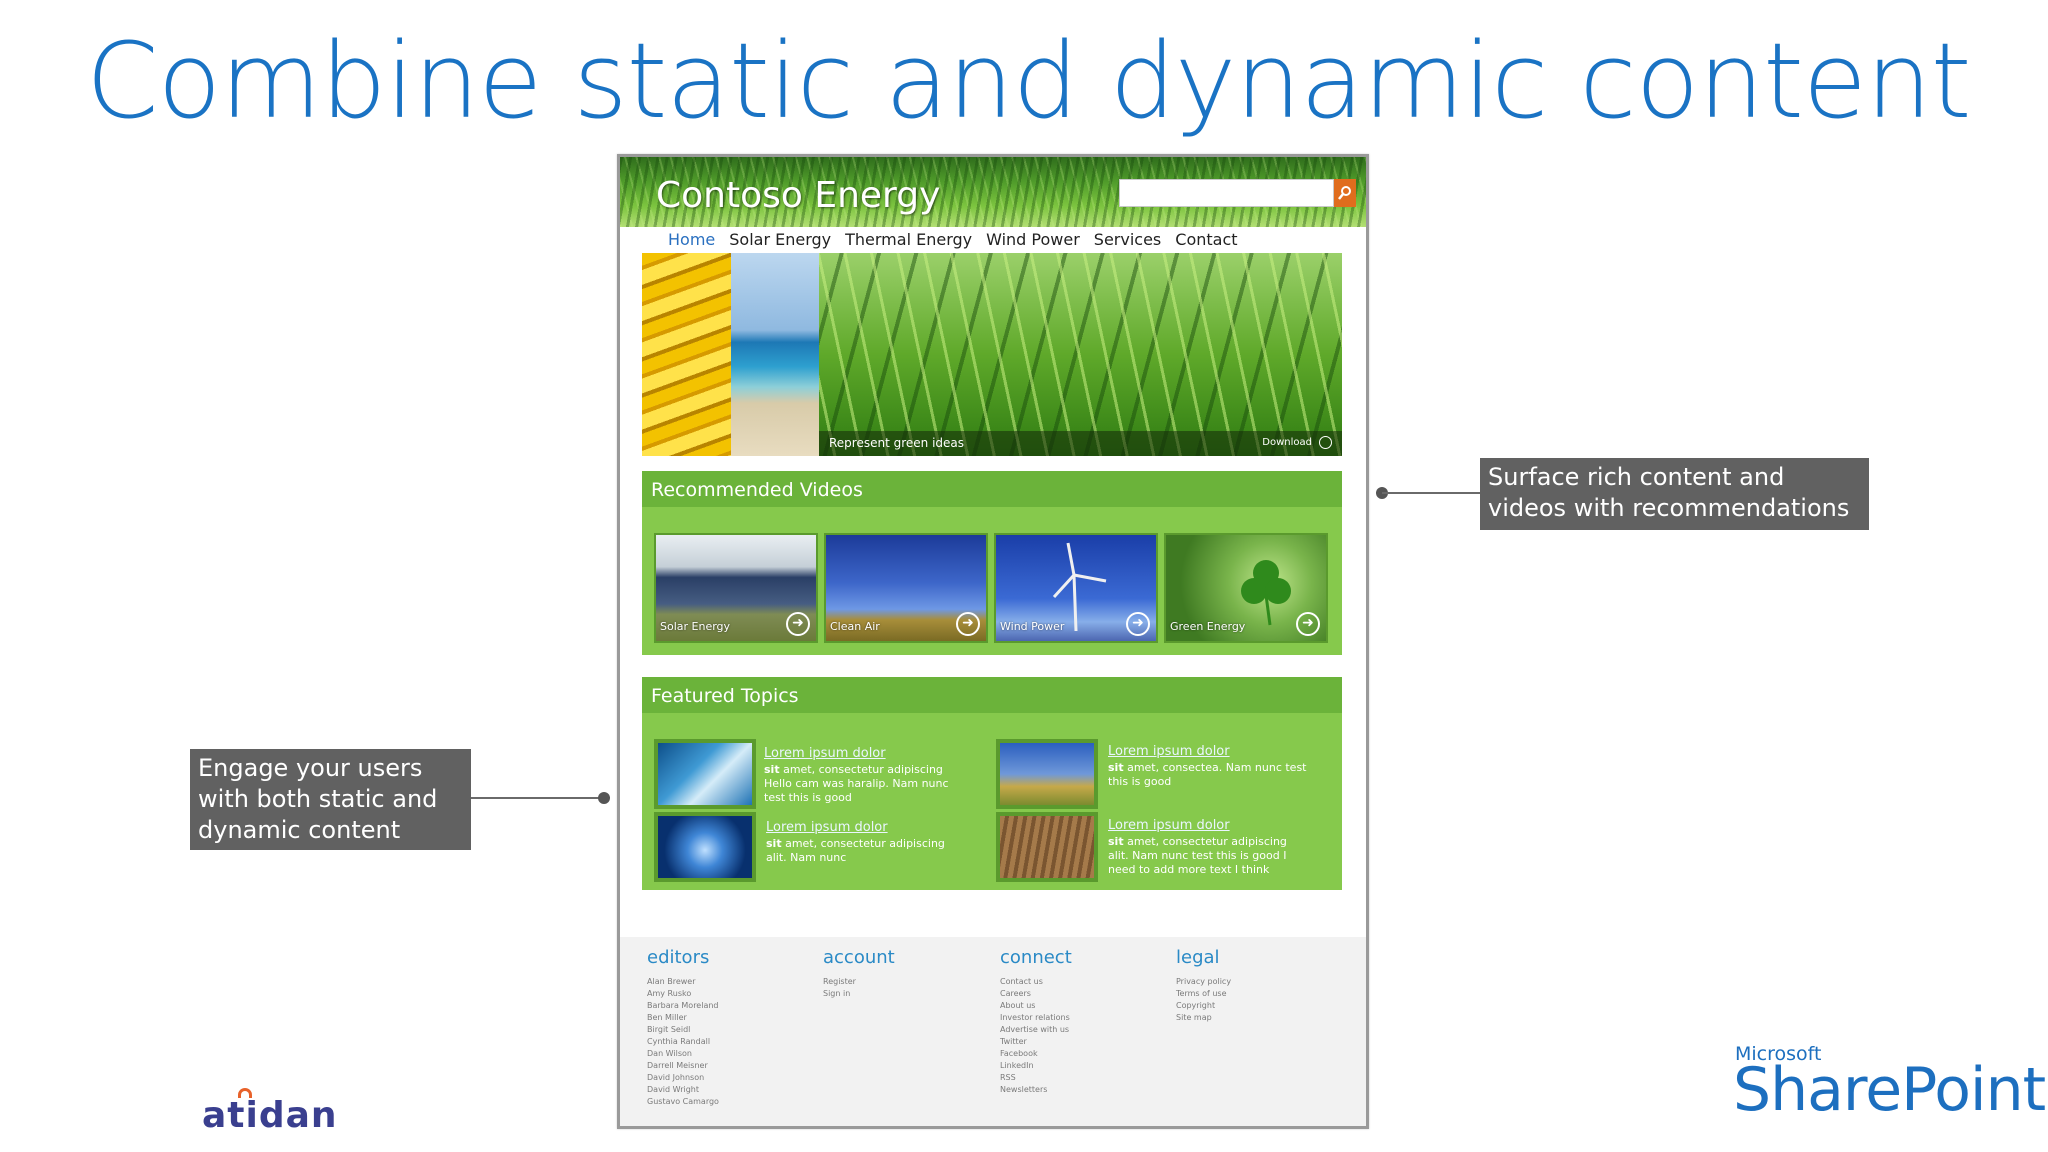 The image size is (2048, 1152). What do you see at coordinates (855, 626) in the screenshot?
I see `video-label: Clean Air` at bounding box center [855, 626].